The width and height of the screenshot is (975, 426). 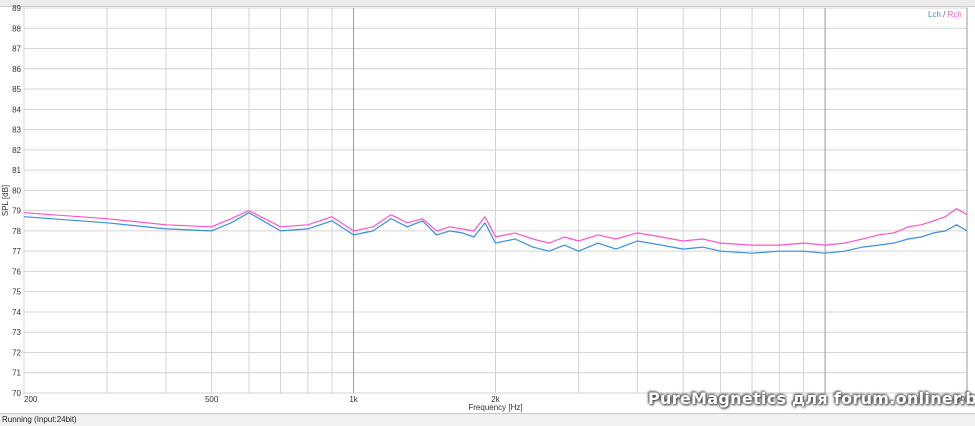 What do you see at coordinates (495, 407) in the screenshot?
I see `x-axis-label: Frequency [Hz]` at bounding box center [495, 407].